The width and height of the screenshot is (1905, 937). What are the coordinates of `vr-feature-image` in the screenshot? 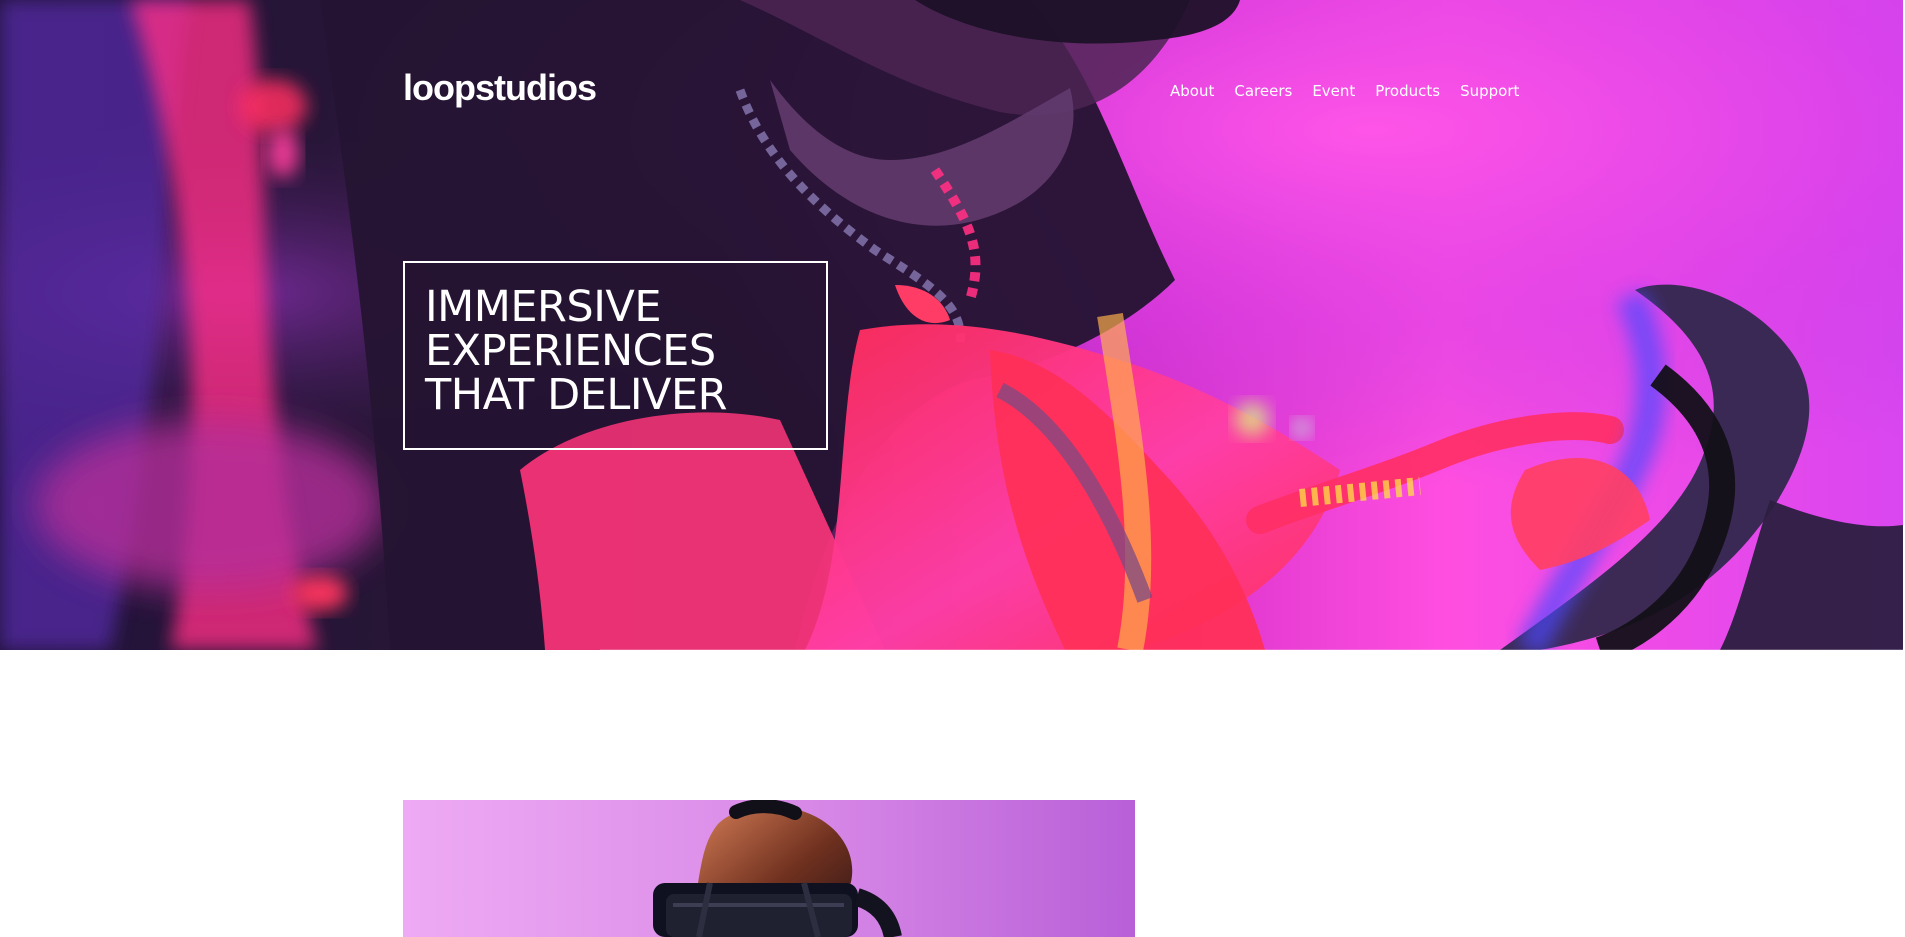 It's located at (769, 868).